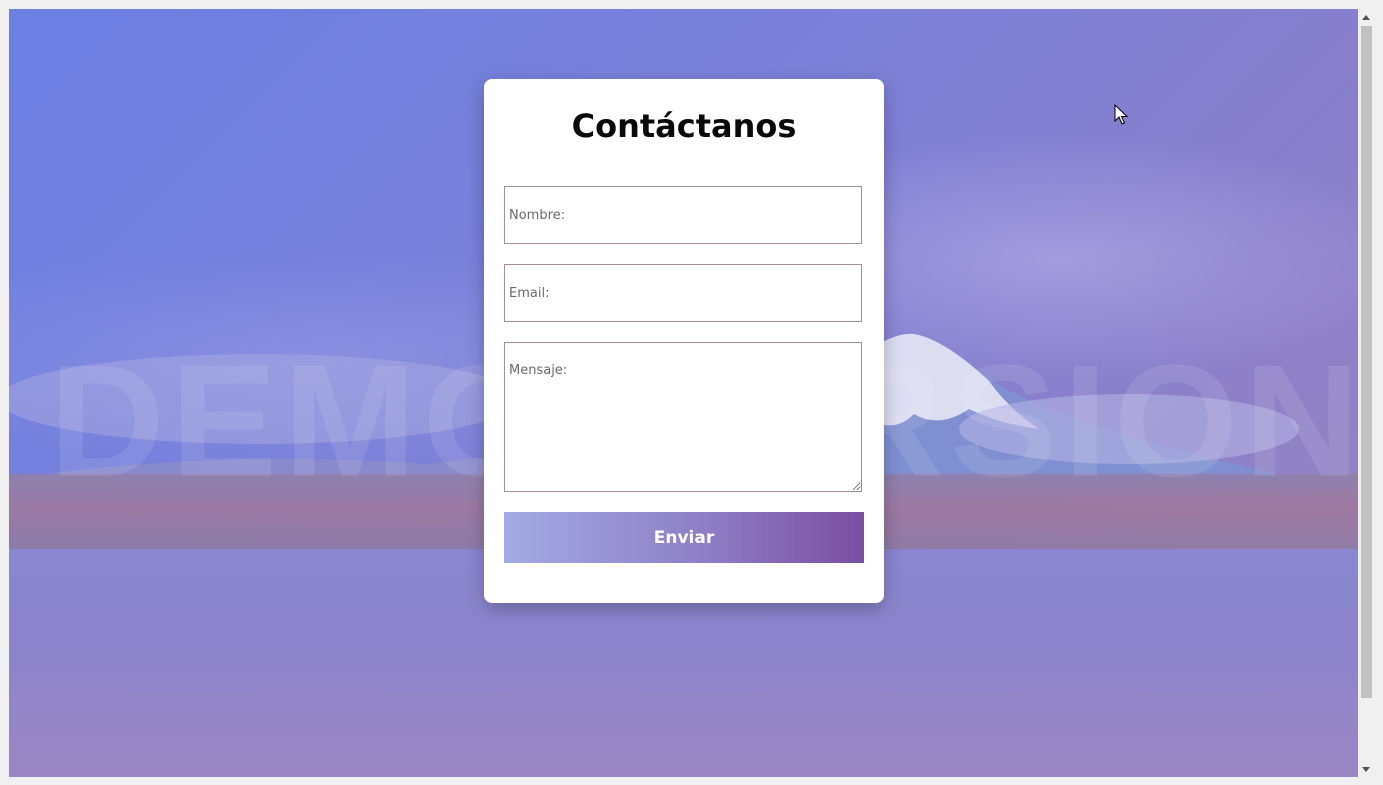  What do you see at coordinates (1121, 114) in the screenshot?
I see `mouse-pointer-icon` at bounding box center [1121, 114].